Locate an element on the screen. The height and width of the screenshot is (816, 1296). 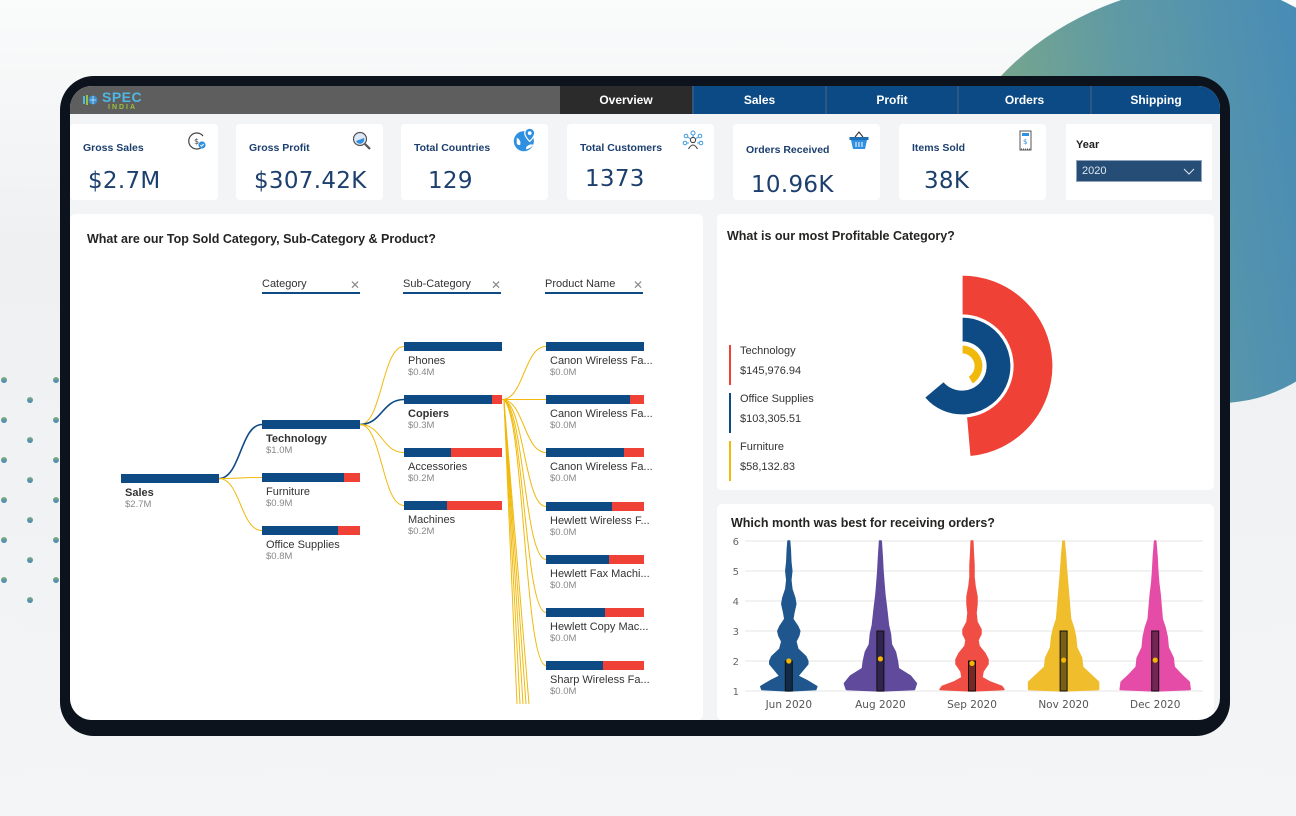
x-tick-label: Sep 2020 is located at coordinates (972, 705).